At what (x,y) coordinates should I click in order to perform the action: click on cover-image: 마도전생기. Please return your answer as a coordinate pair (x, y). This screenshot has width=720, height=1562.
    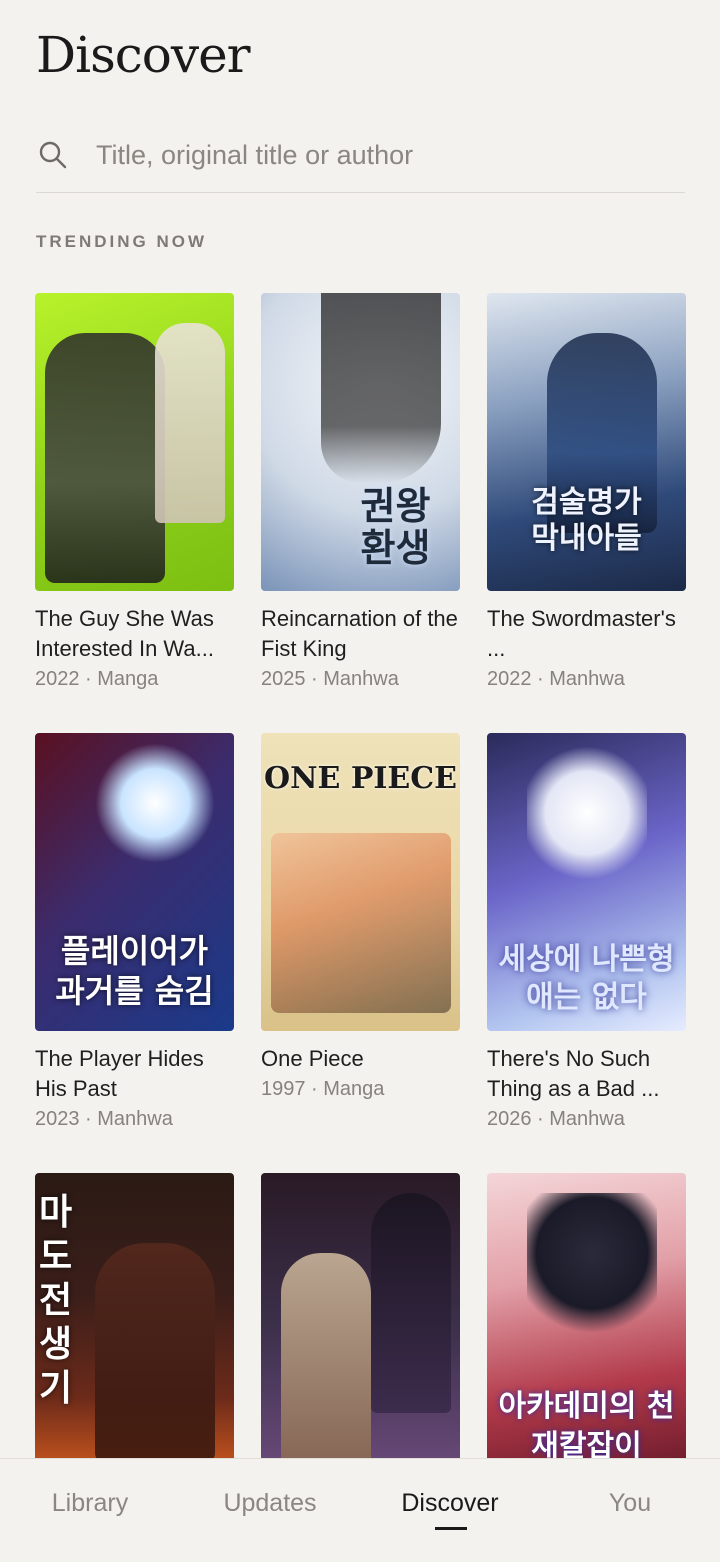
    Looking at the image, I should click on (134, 1315).